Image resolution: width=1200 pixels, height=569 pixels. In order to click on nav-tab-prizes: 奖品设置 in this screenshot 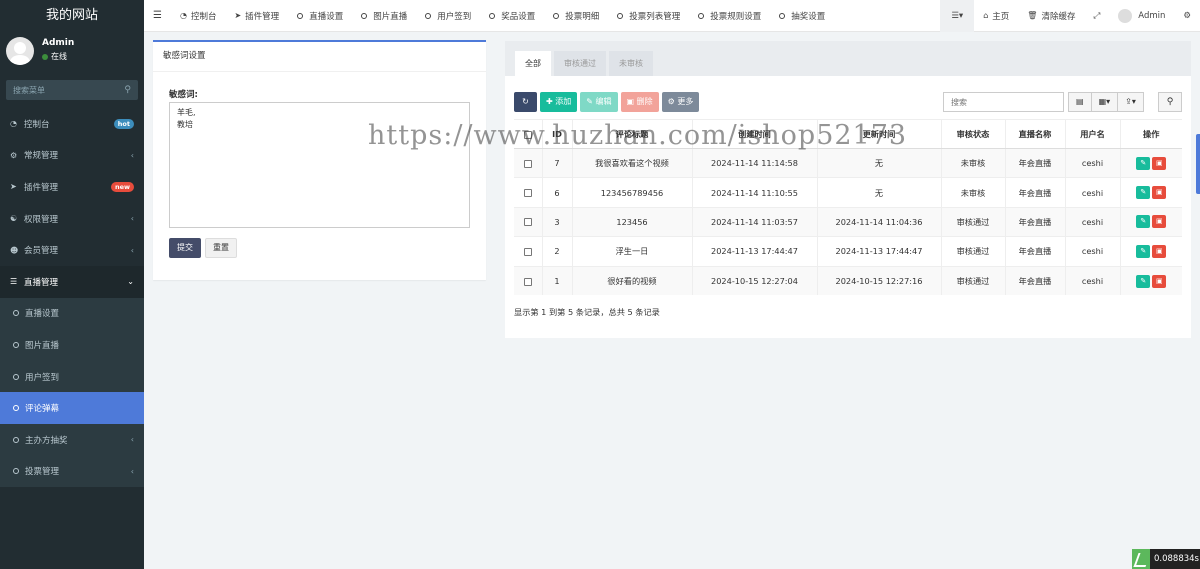, I will do `click(512, 16)`.